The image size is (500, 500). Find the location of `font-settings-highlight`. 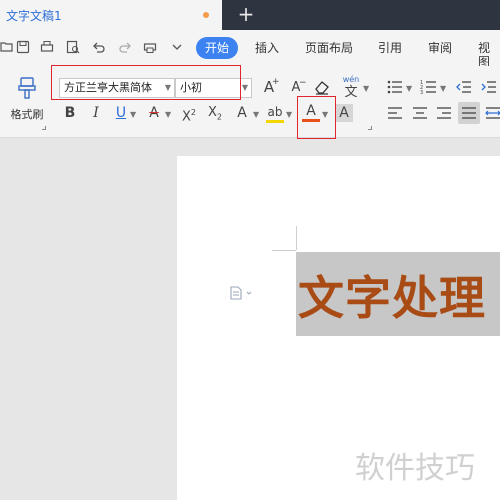

font-settings-highlight is located at coordinates (146, 82).